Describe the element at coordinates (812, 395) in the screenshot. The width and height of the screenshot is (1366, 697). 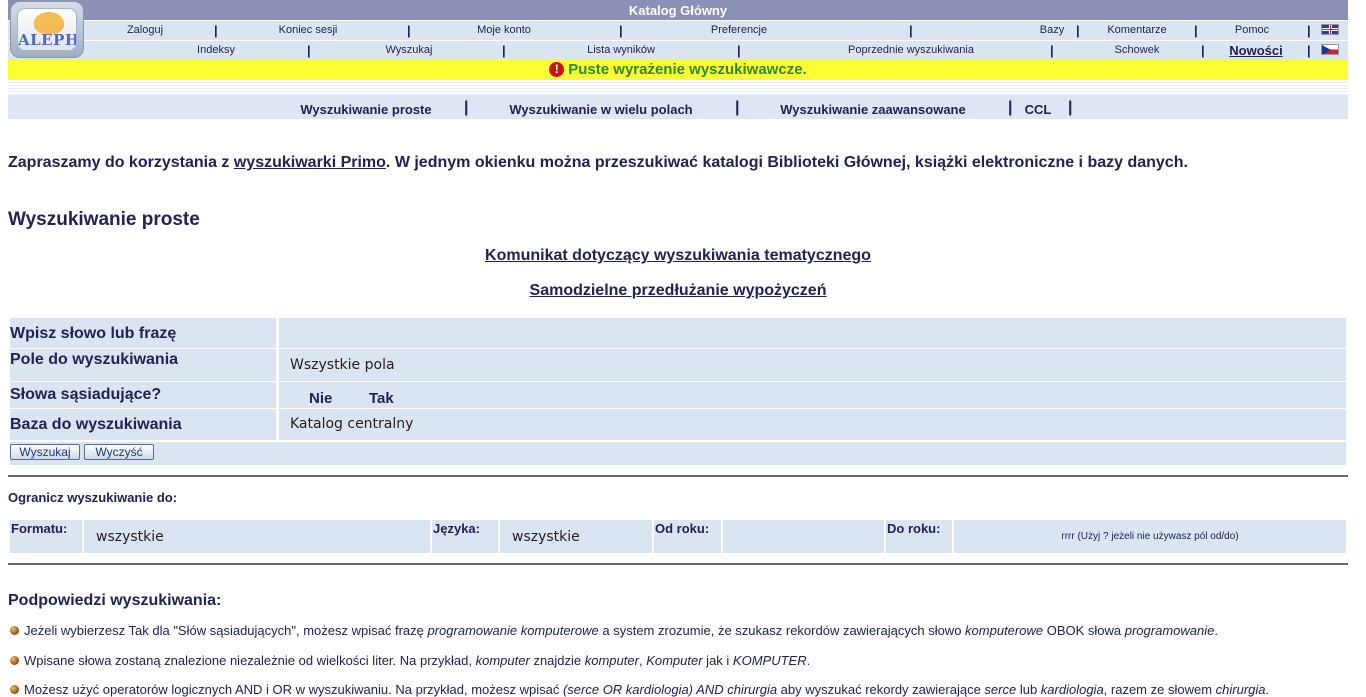
I see `adjacent-options: Nie Tak` at that location.